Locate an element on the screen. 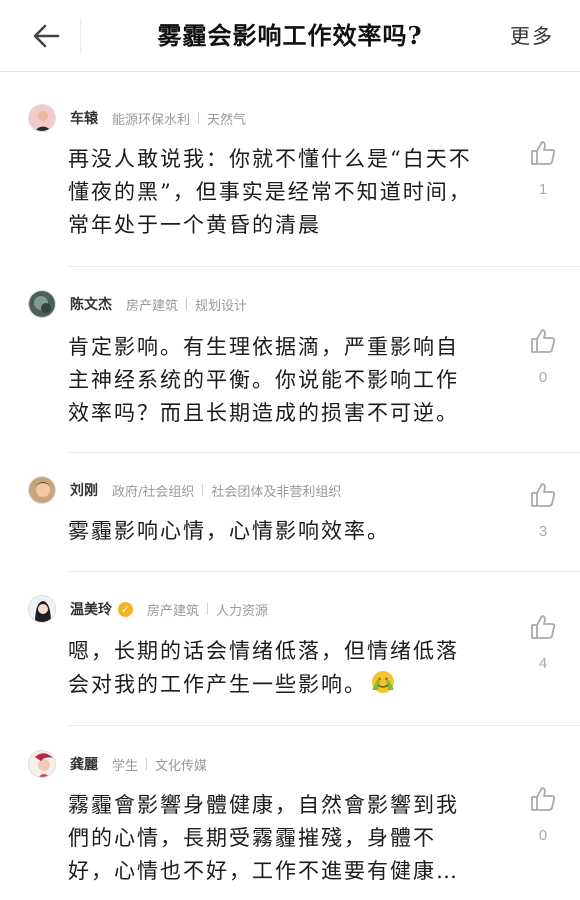 This screenshot has height=900, width=580. author-industry: 学生 is located at coordinates (125, 766).